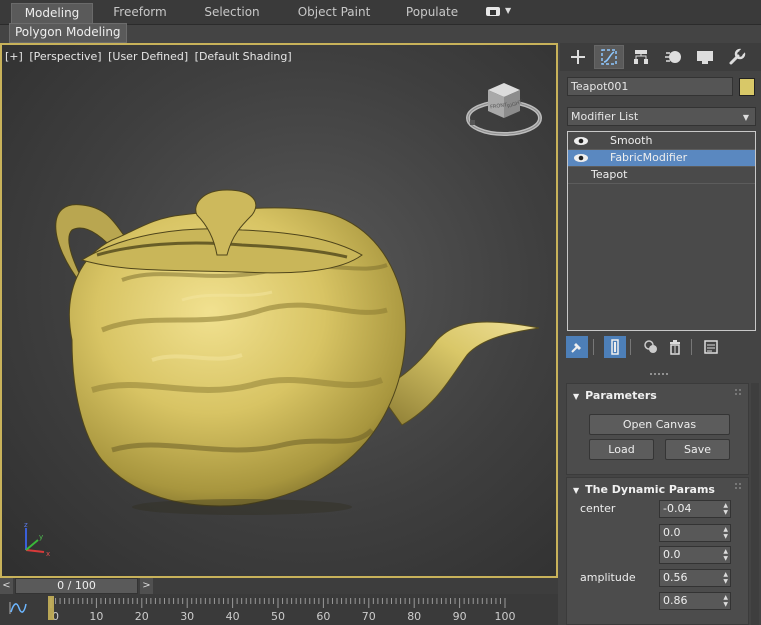 The image size is (761, 625). I want to click on center-z-spinner: 0.0 ▲ ▼, so click(695, 555).